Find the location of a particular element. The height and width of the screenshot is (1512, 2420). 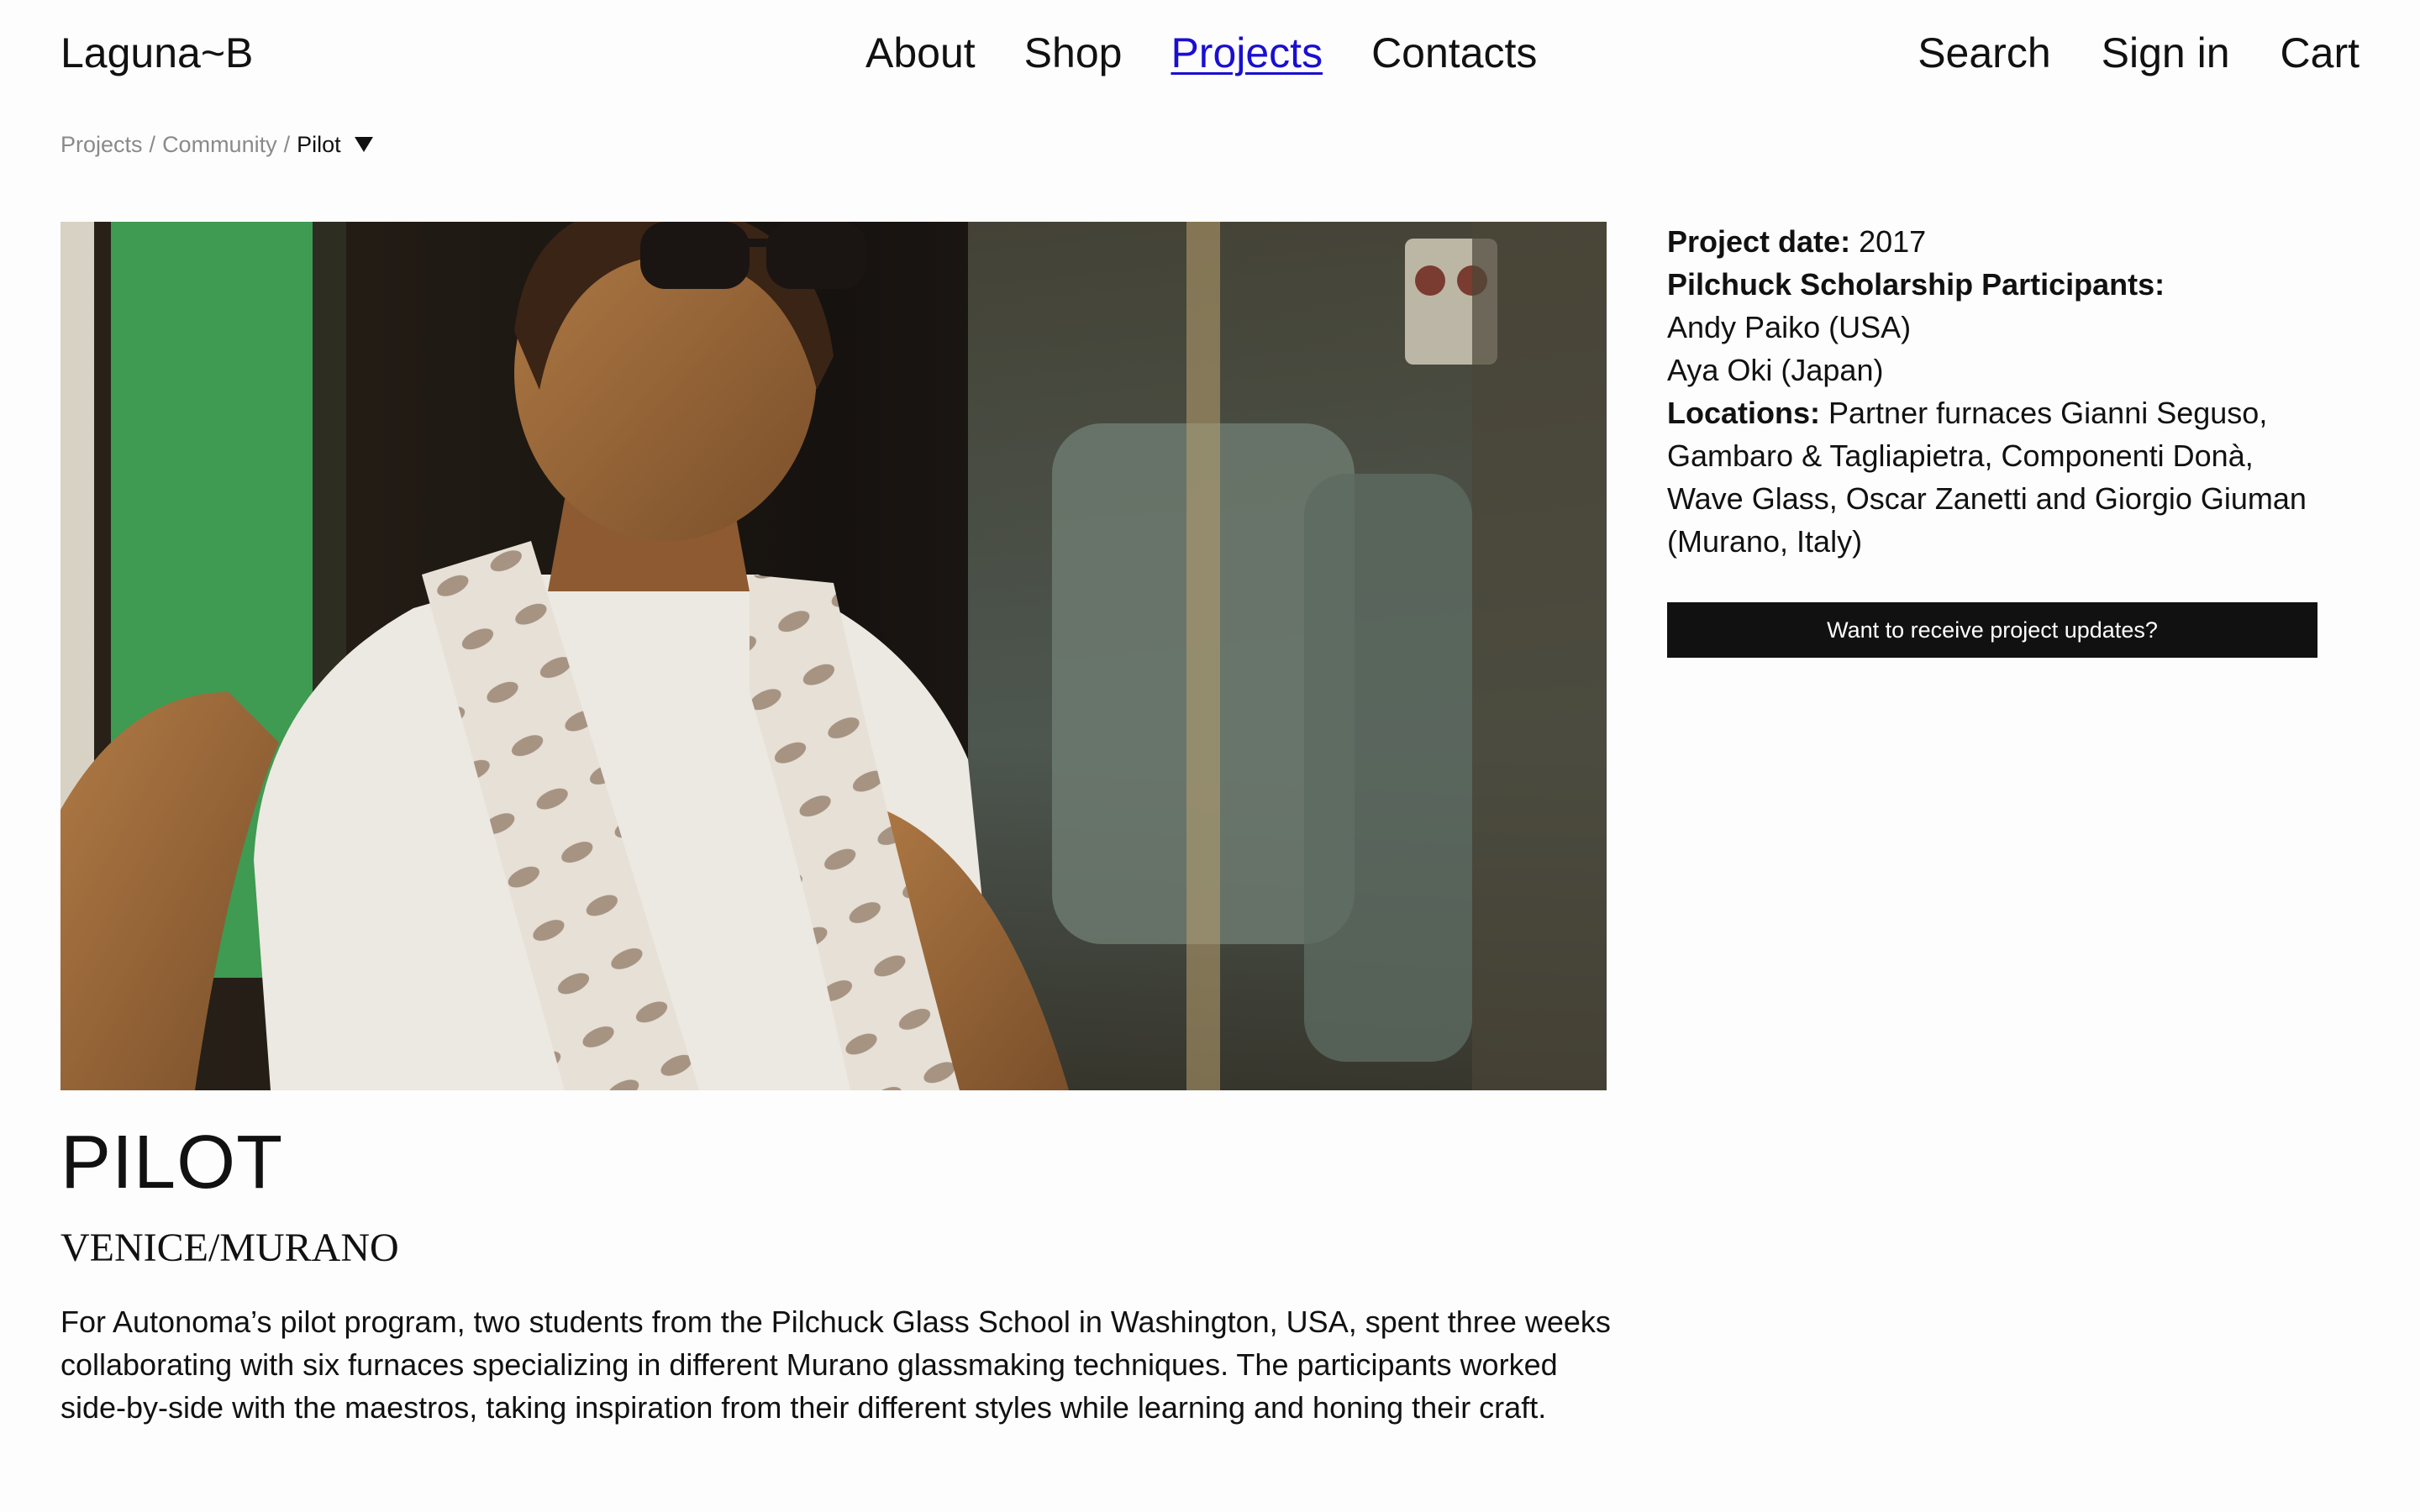

breadcrumb-current: Pilot is located at coordinates (319, 144).